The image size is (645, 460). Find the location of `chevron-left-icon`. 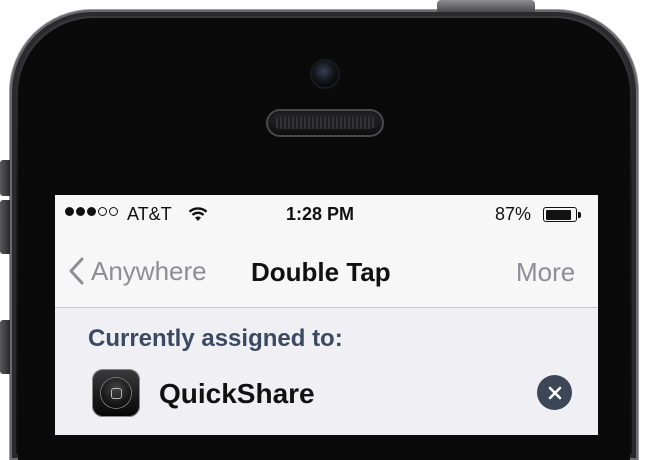

chevron-left-icon is located at coordinates (76, 271).